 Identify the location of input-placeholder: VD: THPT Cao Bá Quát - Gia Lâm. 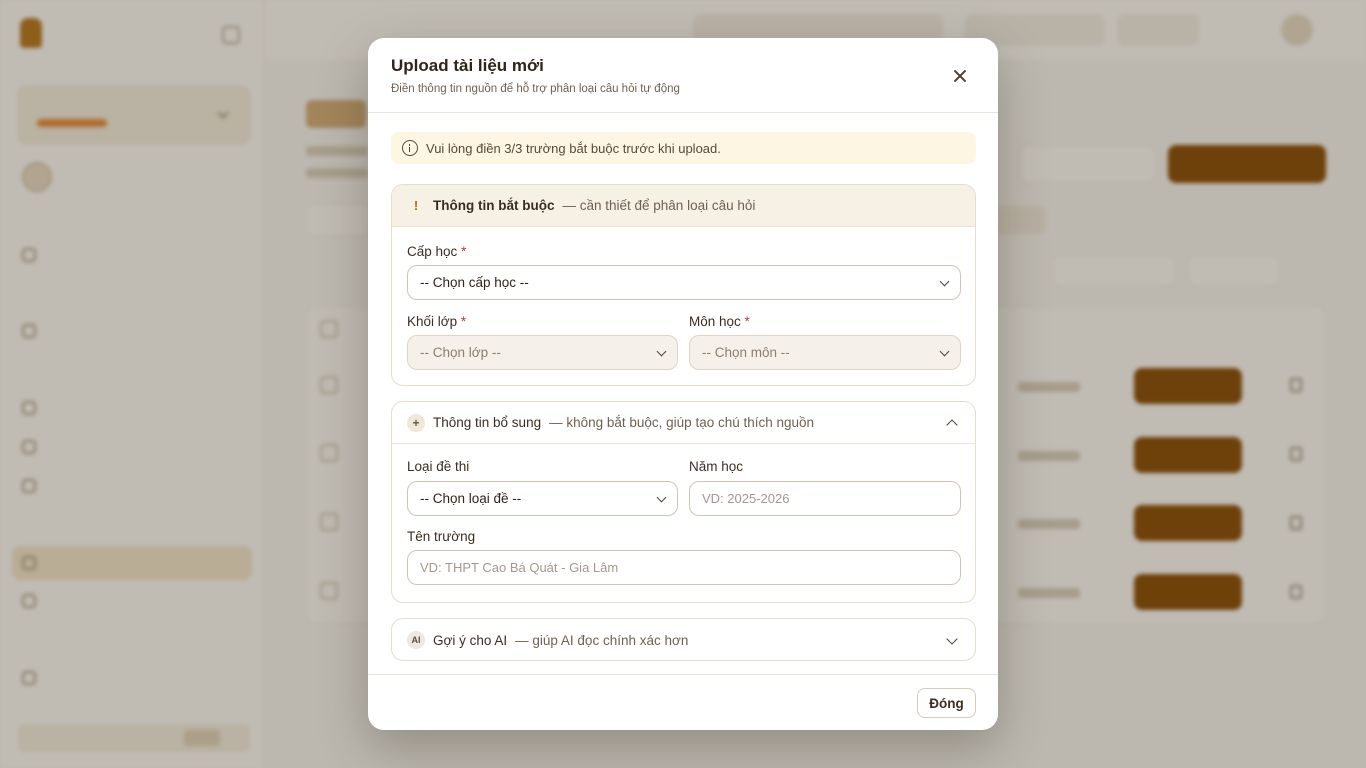
(519, 567).